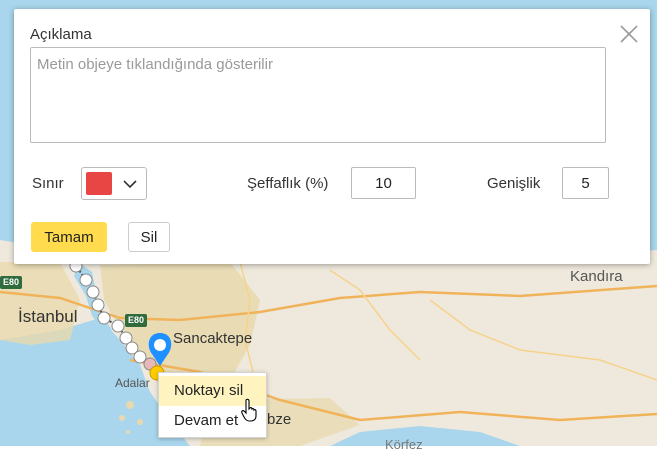  I want to click on map-label-adalar: Adalar, so click(132, 383).